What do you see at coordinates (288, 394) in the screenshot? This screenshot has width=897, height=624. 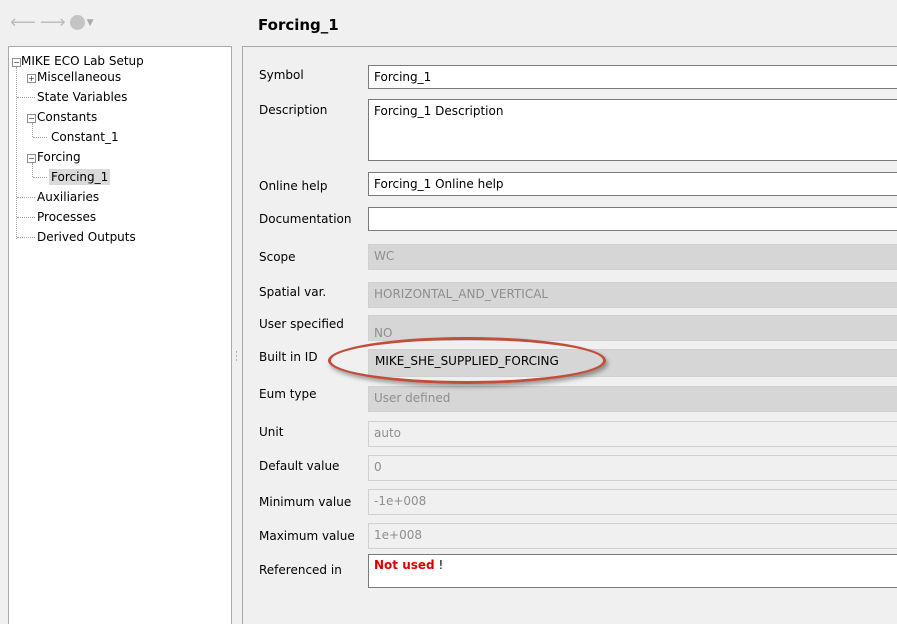 I see `eum-type-label: Eum type` at bounding box center [288, 394].